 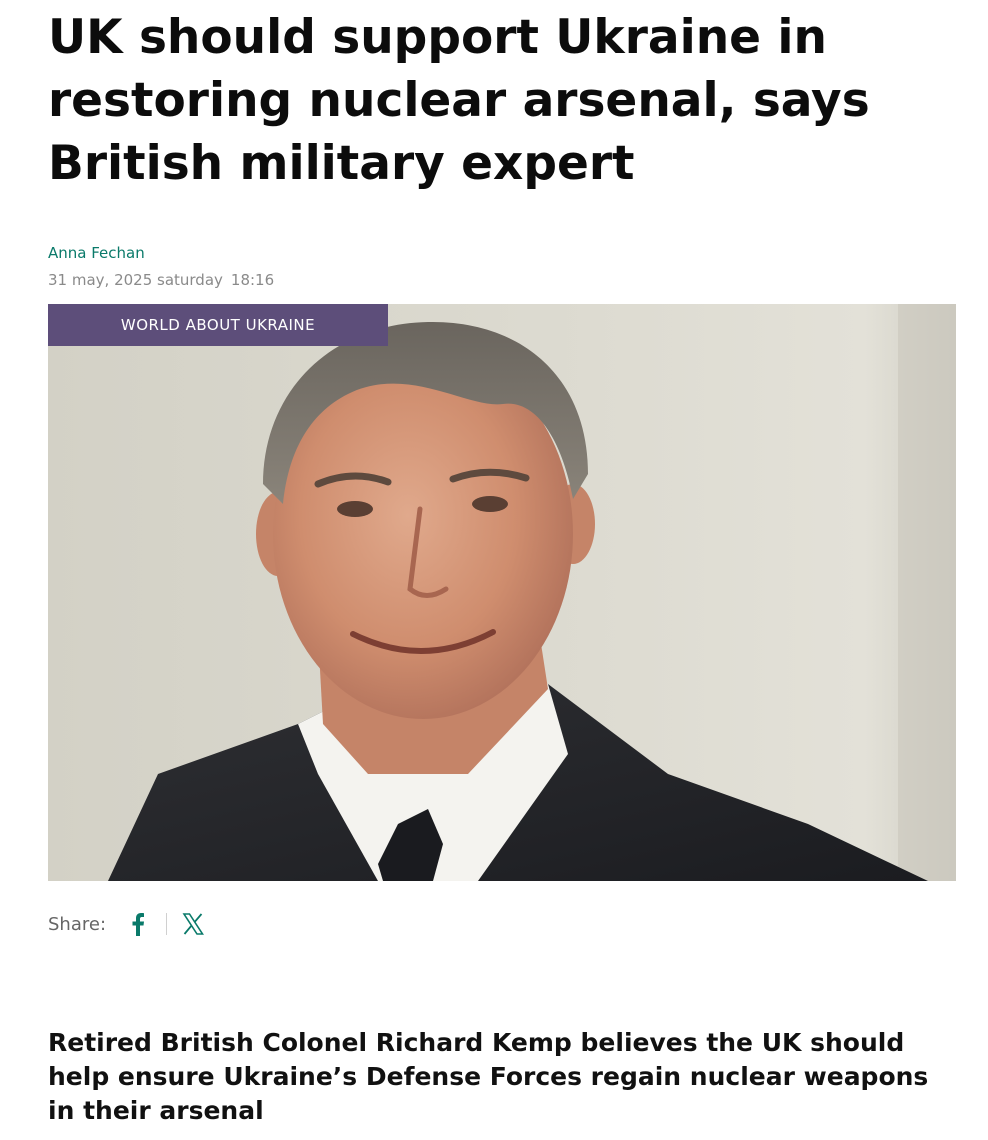 I want to click on x-share-button, so click(x=193, y=924).